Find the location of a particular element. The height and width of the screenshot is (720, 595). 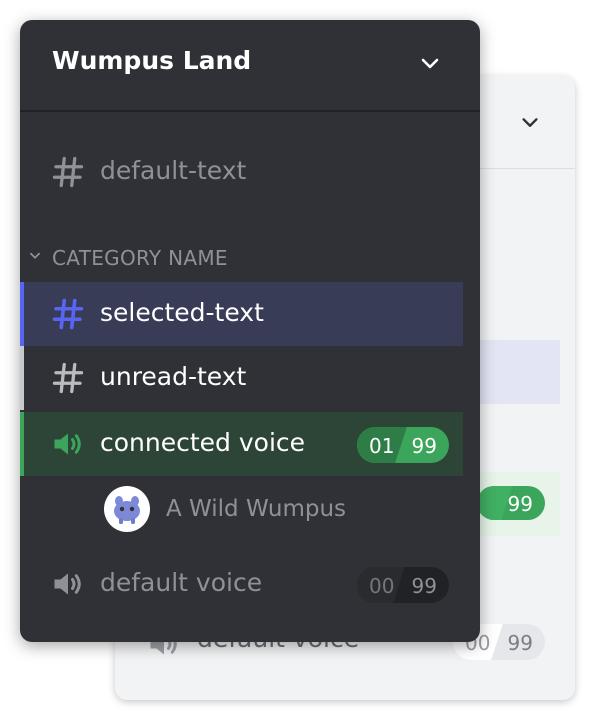

voice-user-count-pill: 01 99 is located at coordinates (403, 445).